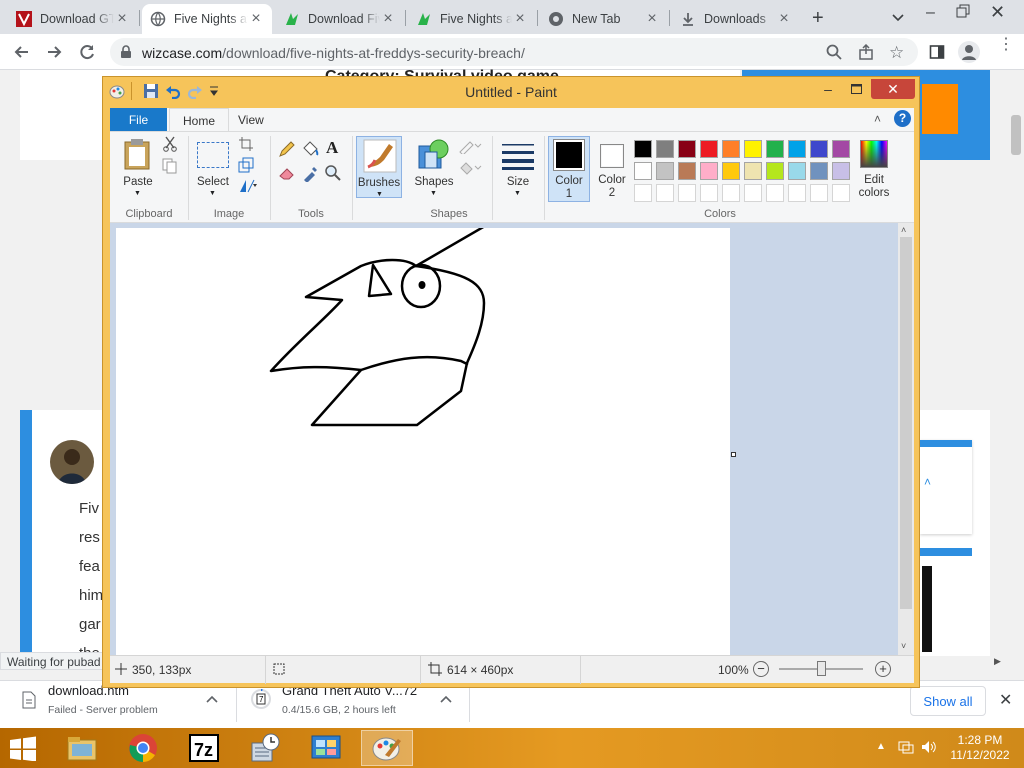  I want to click on browser-tab-2: Five Nights at Freddy's ×, so click(207, 19).